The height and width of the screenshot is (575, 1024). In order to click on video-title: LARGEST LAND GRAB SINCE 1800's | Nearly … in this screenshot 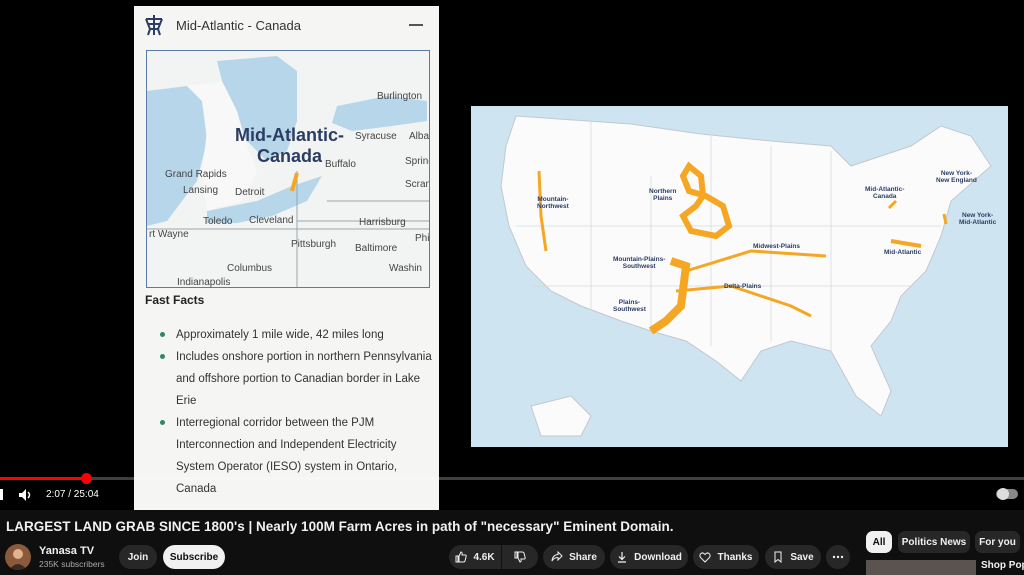, I will do `click(340, 526)`.